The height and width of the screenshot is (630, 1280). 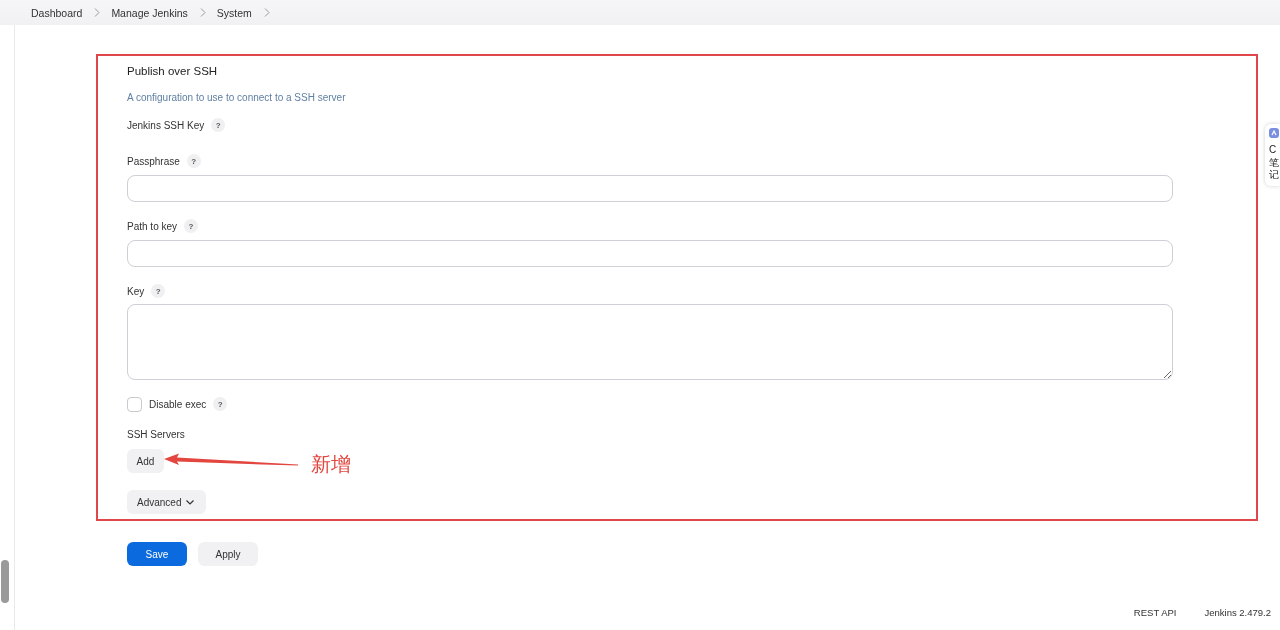 What do you see at coordinates (166, 125) in the screenshot?
I see `field-label: Jenkins SSH Key` at bounding box center [166, 125].